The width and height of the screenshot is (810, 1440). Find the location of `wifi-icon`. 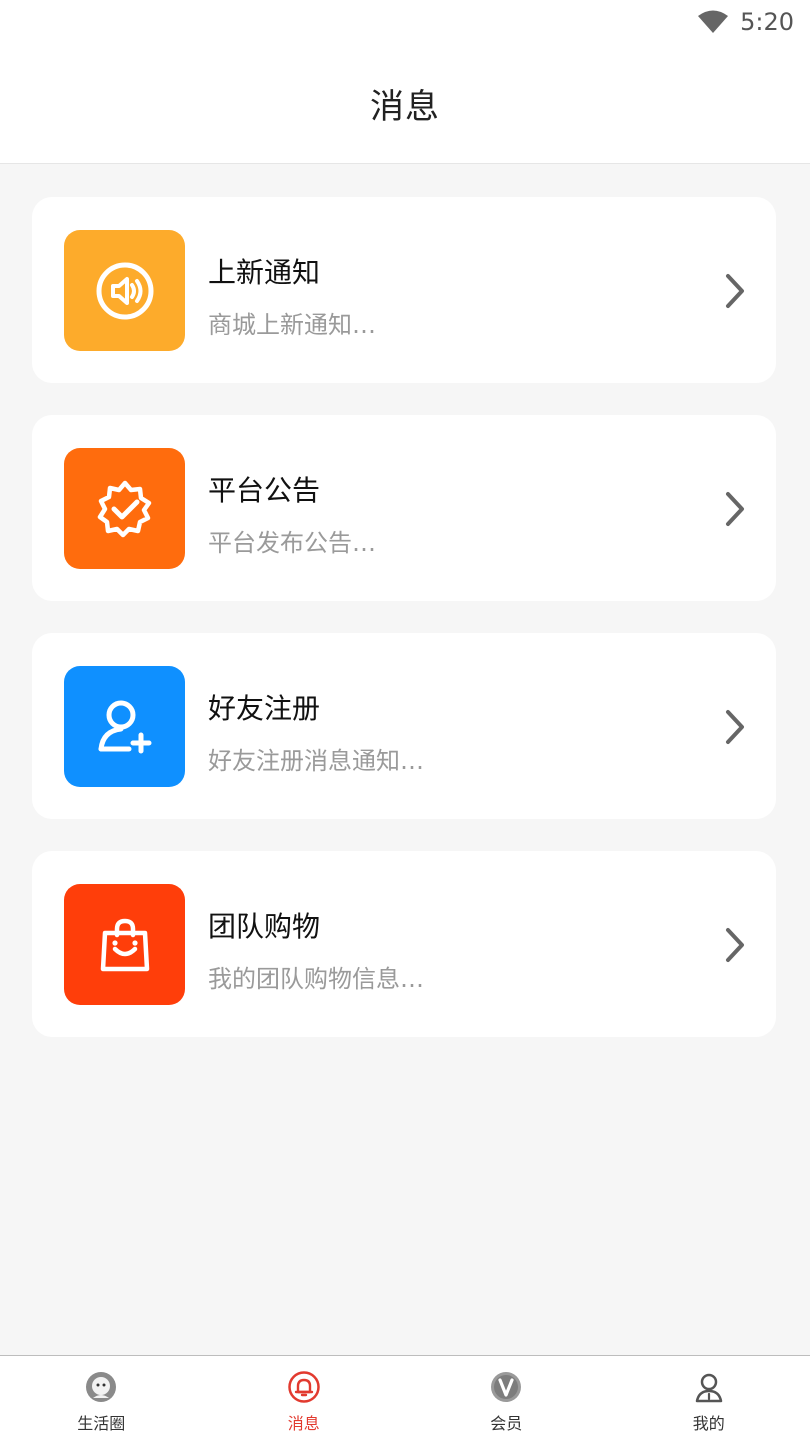

wifi-icon is located at coordinates (713, 21).